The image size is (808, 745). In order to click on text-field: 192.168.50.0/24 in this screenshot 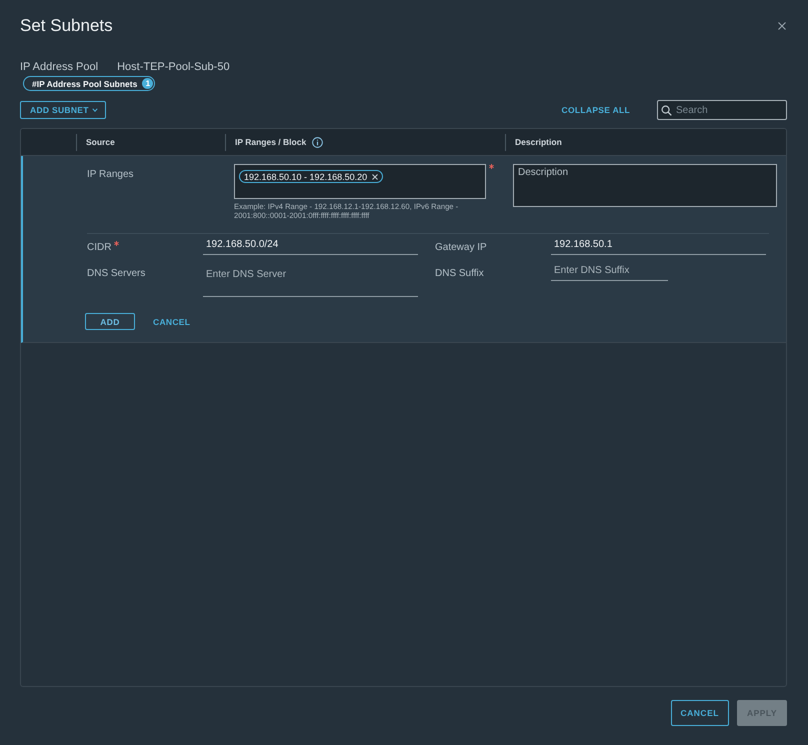, I will do `click(310, 246)`.